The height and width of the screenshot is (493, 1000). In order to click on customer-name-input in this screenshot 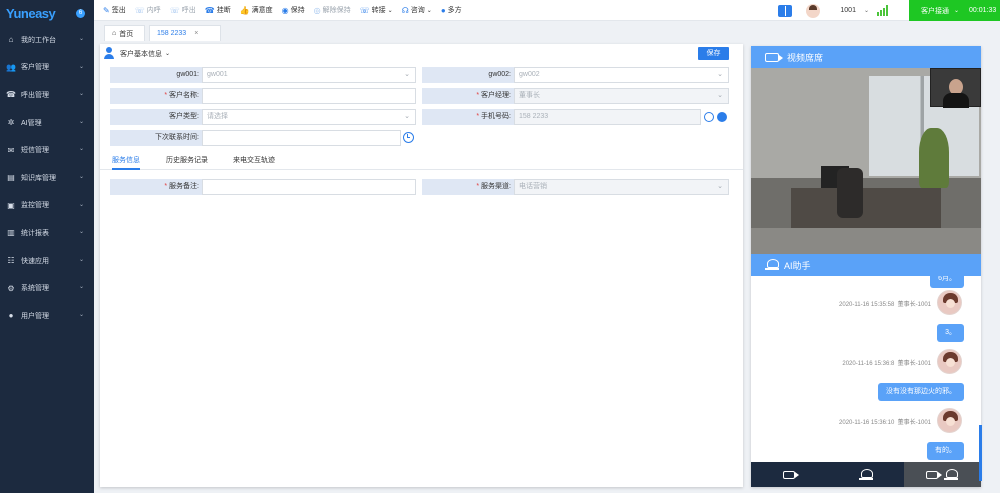, I will do `click(309, 96)`.